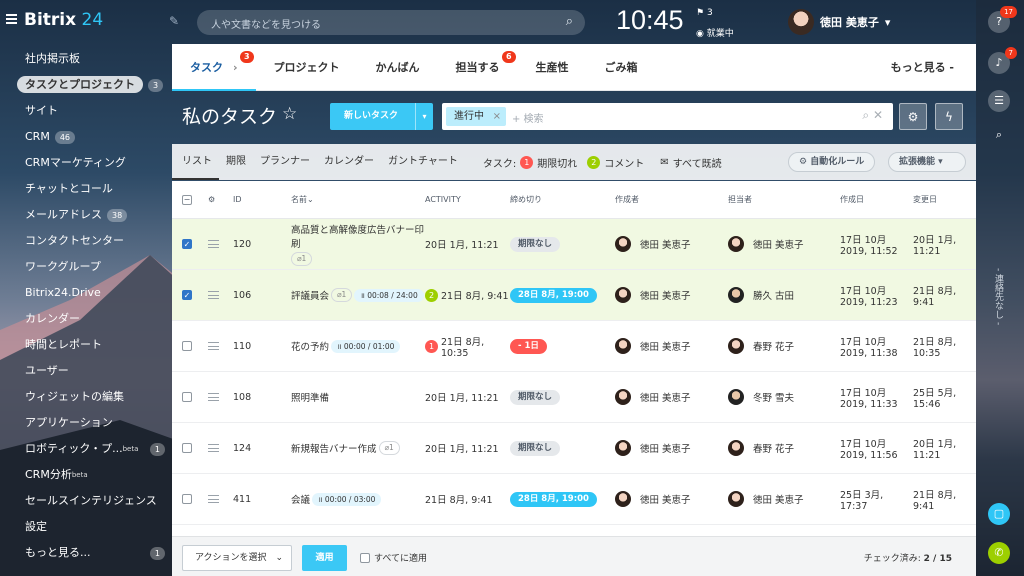 Image resolution: width=1024 pixels, height=576 pixels. What do you see at coordinates (86, 371) in the screenshot?
I see `sidebar-item: ユーザー` at bounding box center [86, 371].